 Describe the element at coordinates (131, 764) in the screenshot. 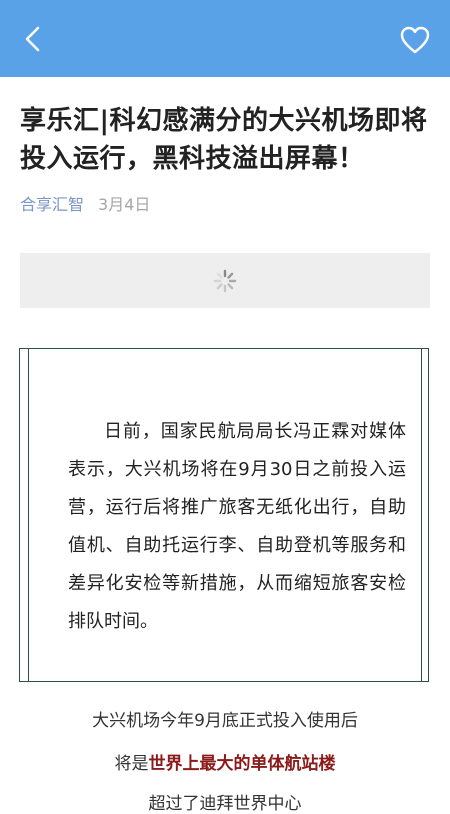

I see `caption-prefix: 将是` at that location.